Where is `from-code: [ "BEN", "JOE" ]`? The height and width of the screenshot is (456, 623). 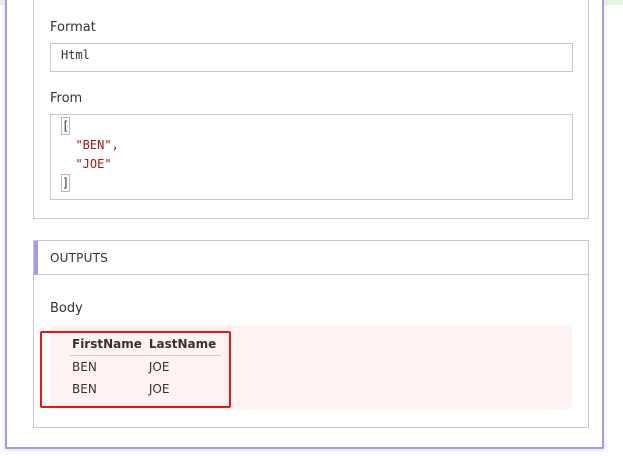 from-code: [ "BEN", "JOE" ] is located at coordinates (90, 155).